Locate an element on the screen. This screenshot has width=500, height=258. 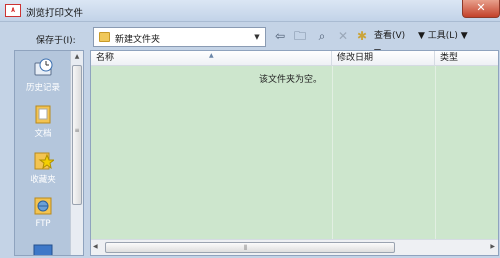
delete-button: ✕ is located at coordinates (343, 36).